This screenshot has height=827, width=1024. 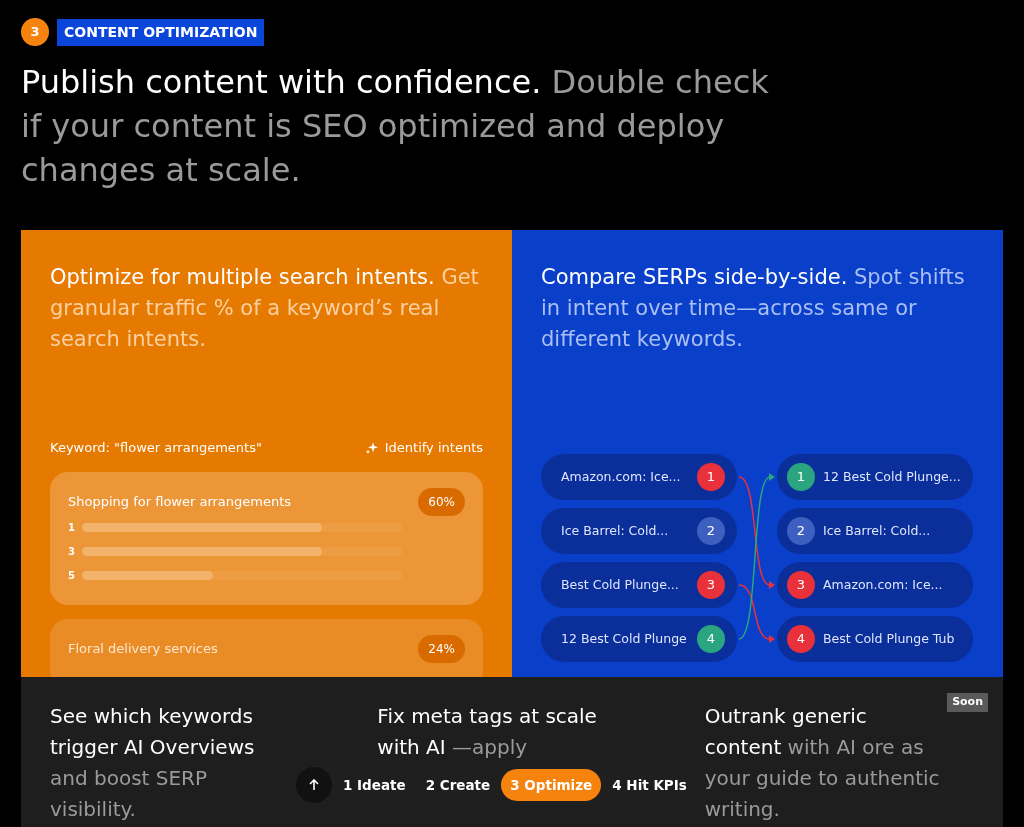 I want to click on headline: Publish content with confidence. Double check if your content is SEO optimized and deploy changes at scale., so click(x=395, y=126).